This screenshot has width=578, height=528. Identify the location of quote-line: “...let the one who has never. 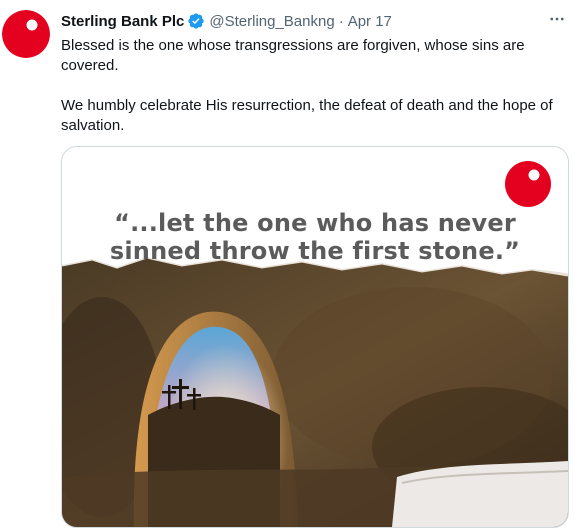
(315, 223).